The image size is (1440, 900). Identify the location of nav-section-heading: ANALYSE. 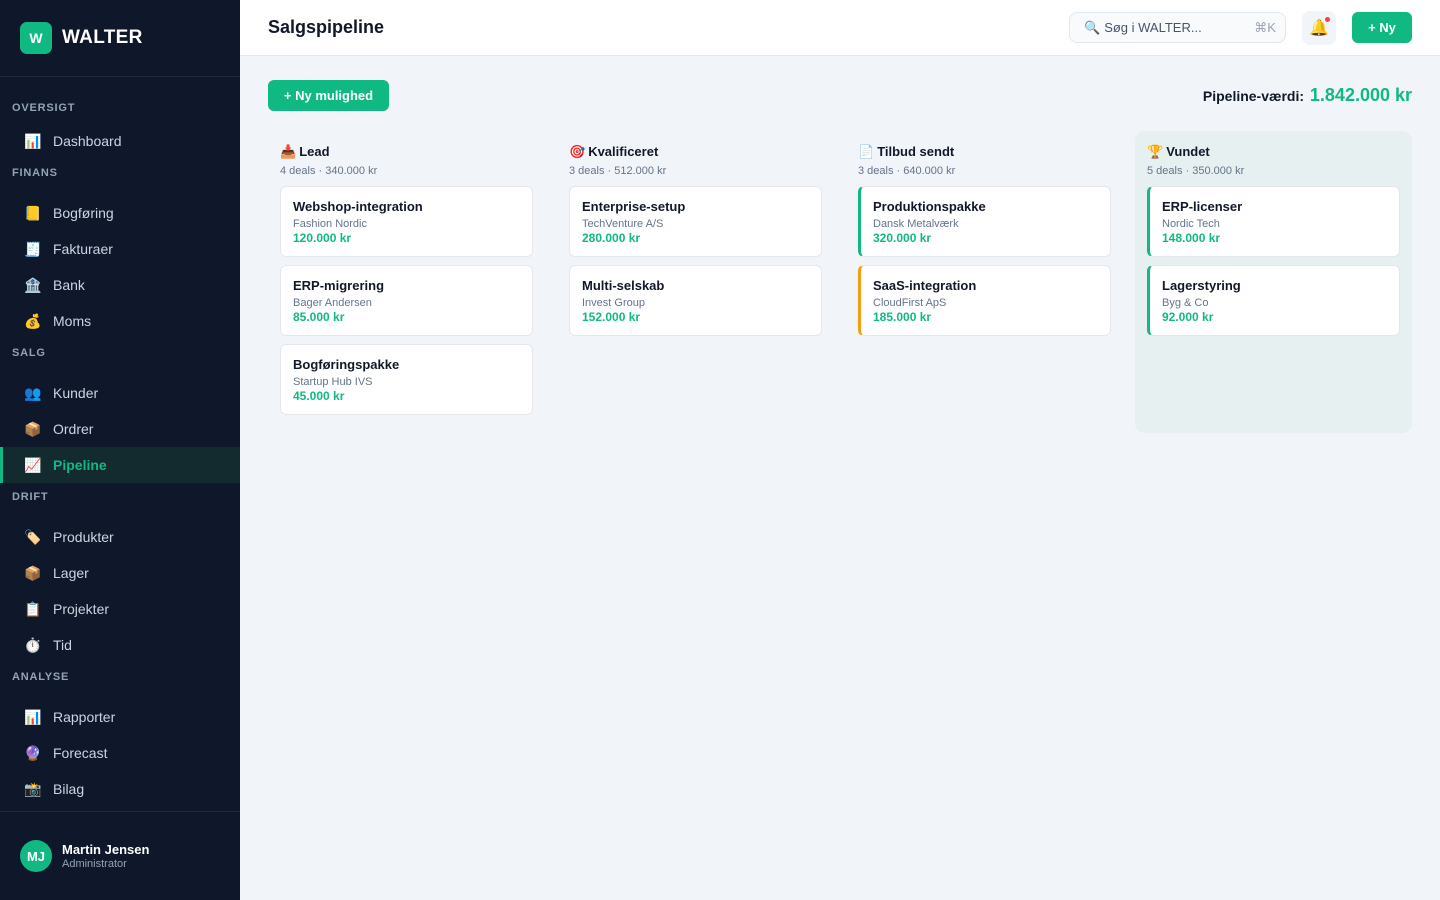
(41, 677).